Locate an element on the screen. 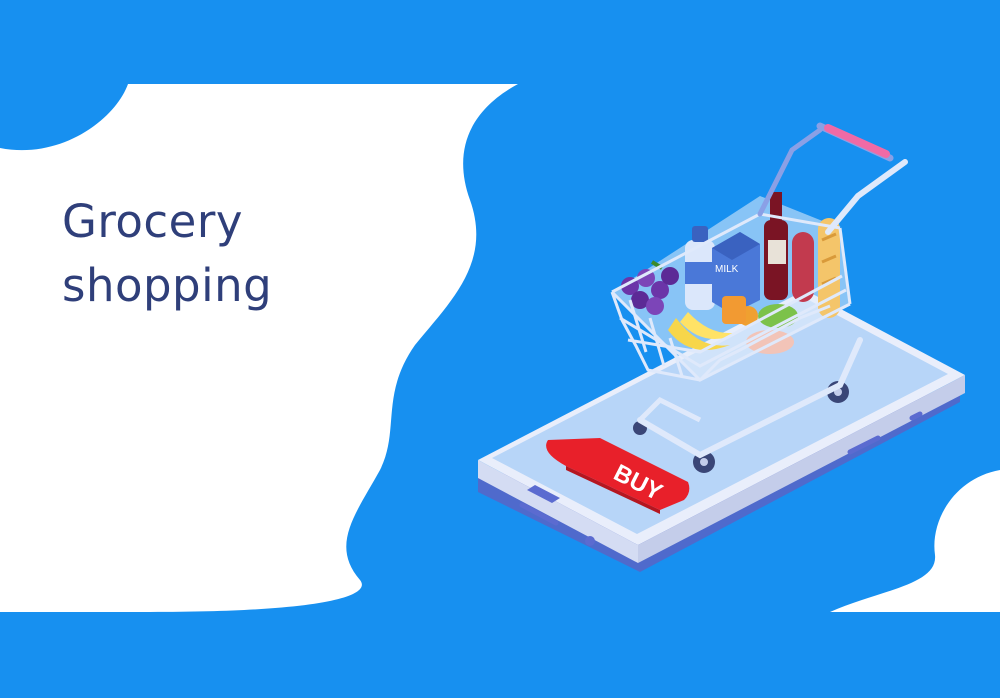 This screenshot has width=1000, height=698. headline: Grocery shopping is located at coordinates (167, 254).